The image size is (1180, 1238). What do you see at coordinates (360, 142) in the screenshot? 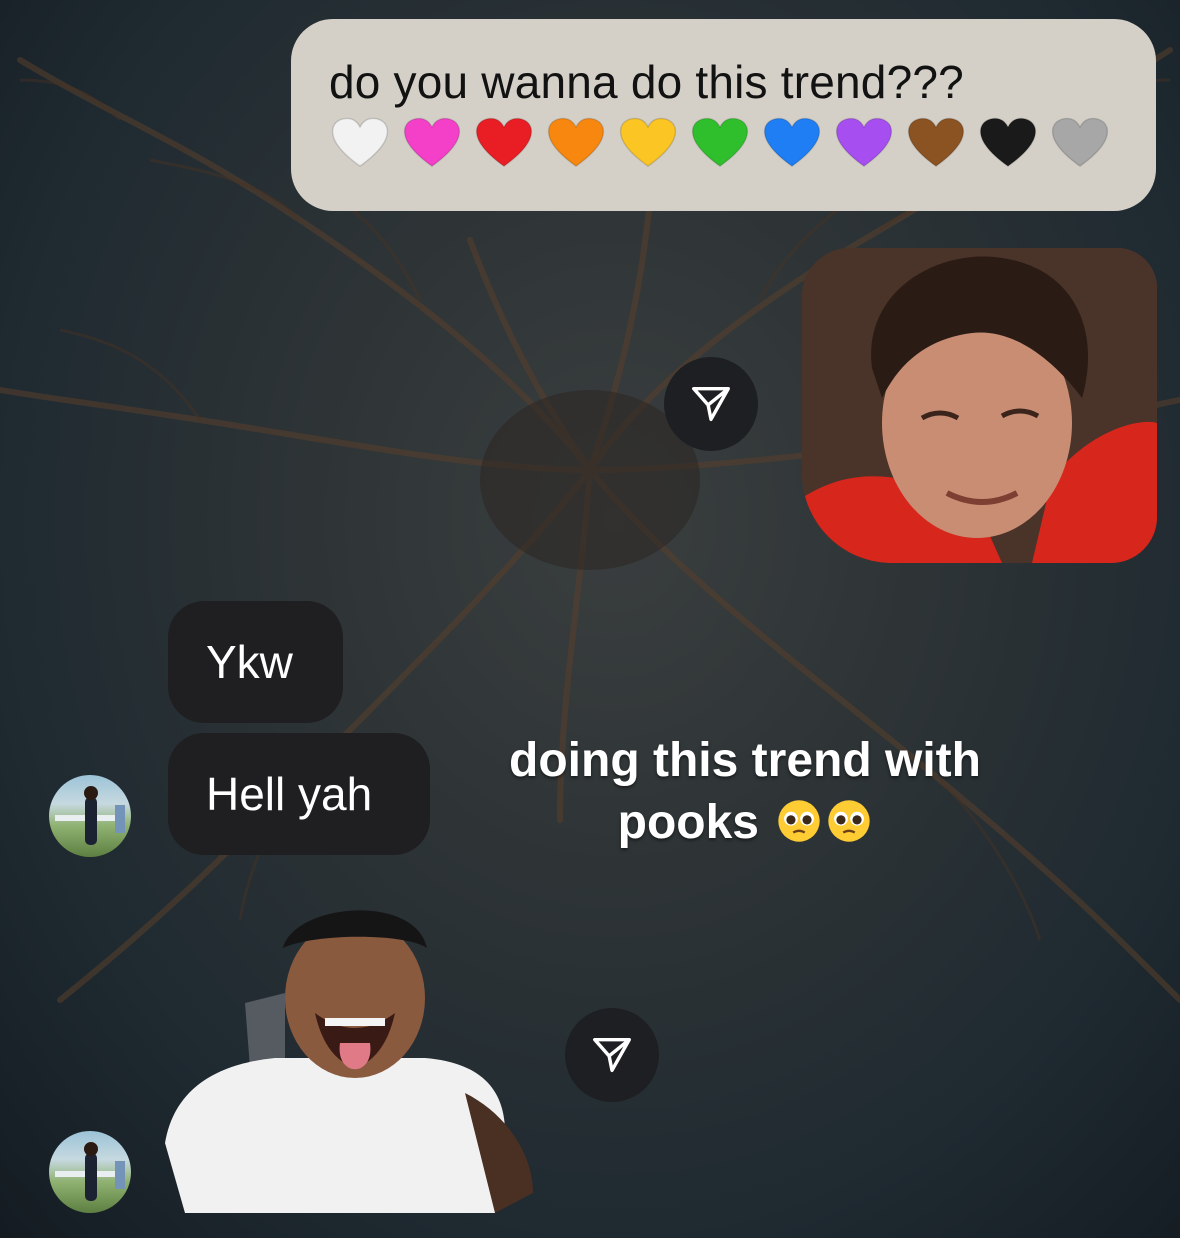
I see `white-heart-icon` at bounding box center [360, 142].